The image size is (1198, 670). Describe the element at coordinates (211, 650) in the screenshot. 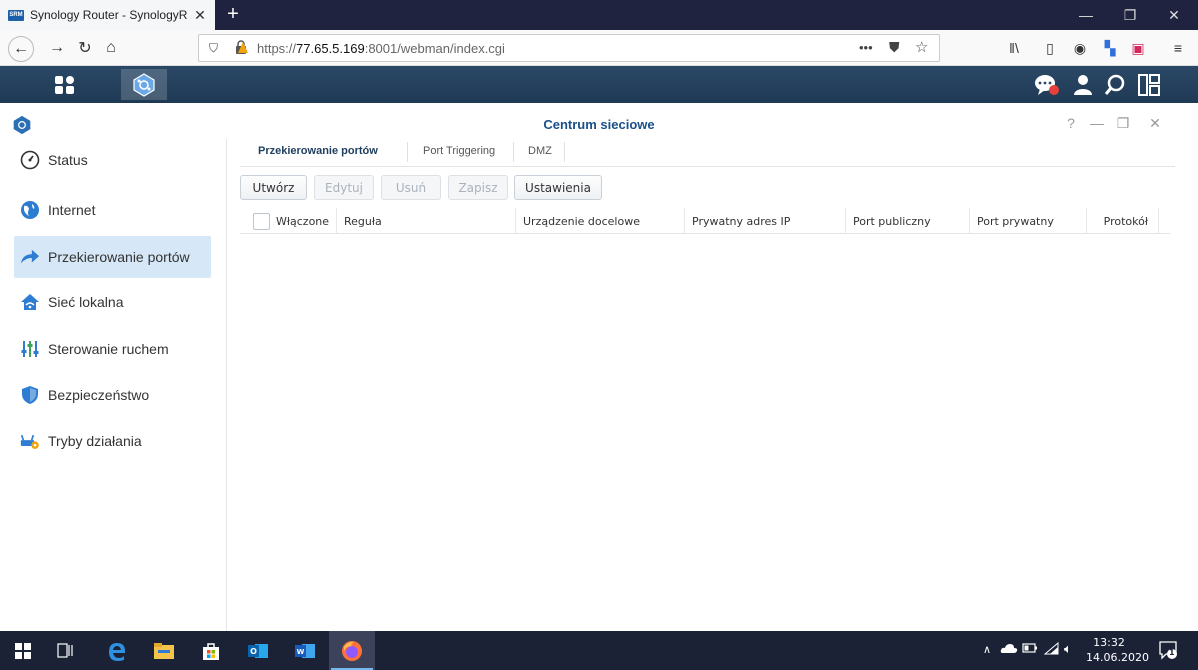

I see `store-app` at that location.